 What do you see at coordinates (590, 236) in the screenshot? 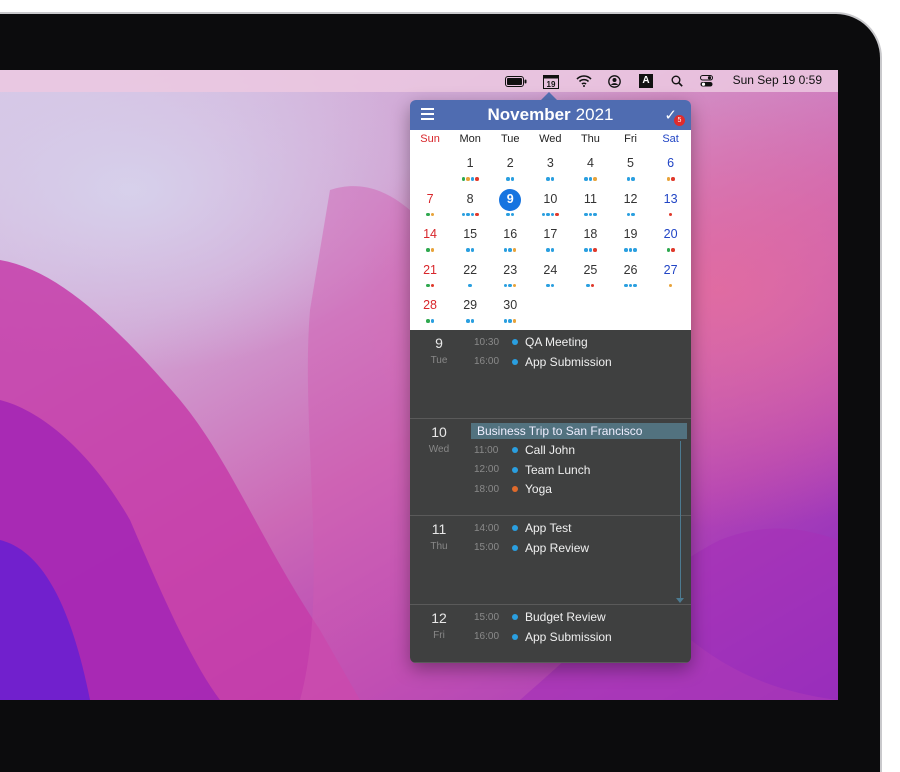
I see `day-cell-18: 18` at bounding box center [590, 236].